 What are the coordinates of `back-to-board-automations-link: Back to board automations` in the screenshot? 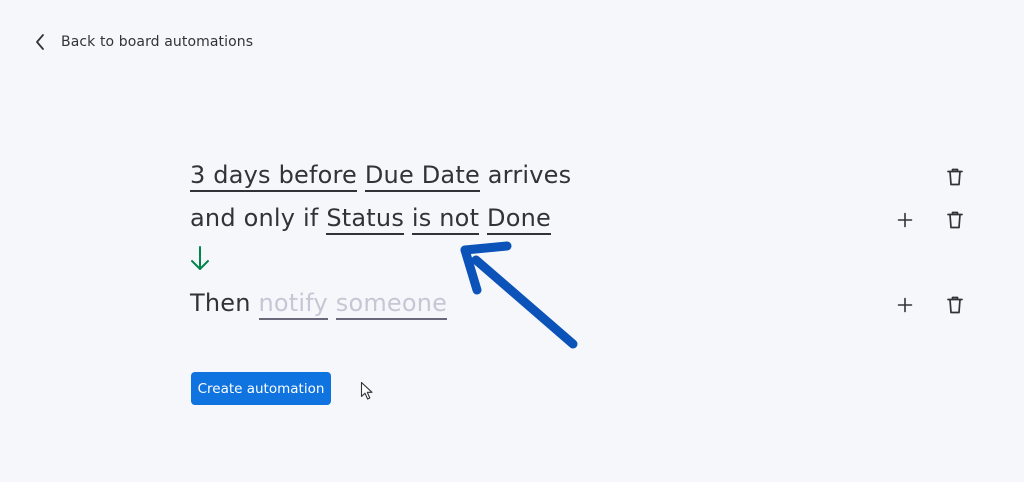 It's located at (143, 42).